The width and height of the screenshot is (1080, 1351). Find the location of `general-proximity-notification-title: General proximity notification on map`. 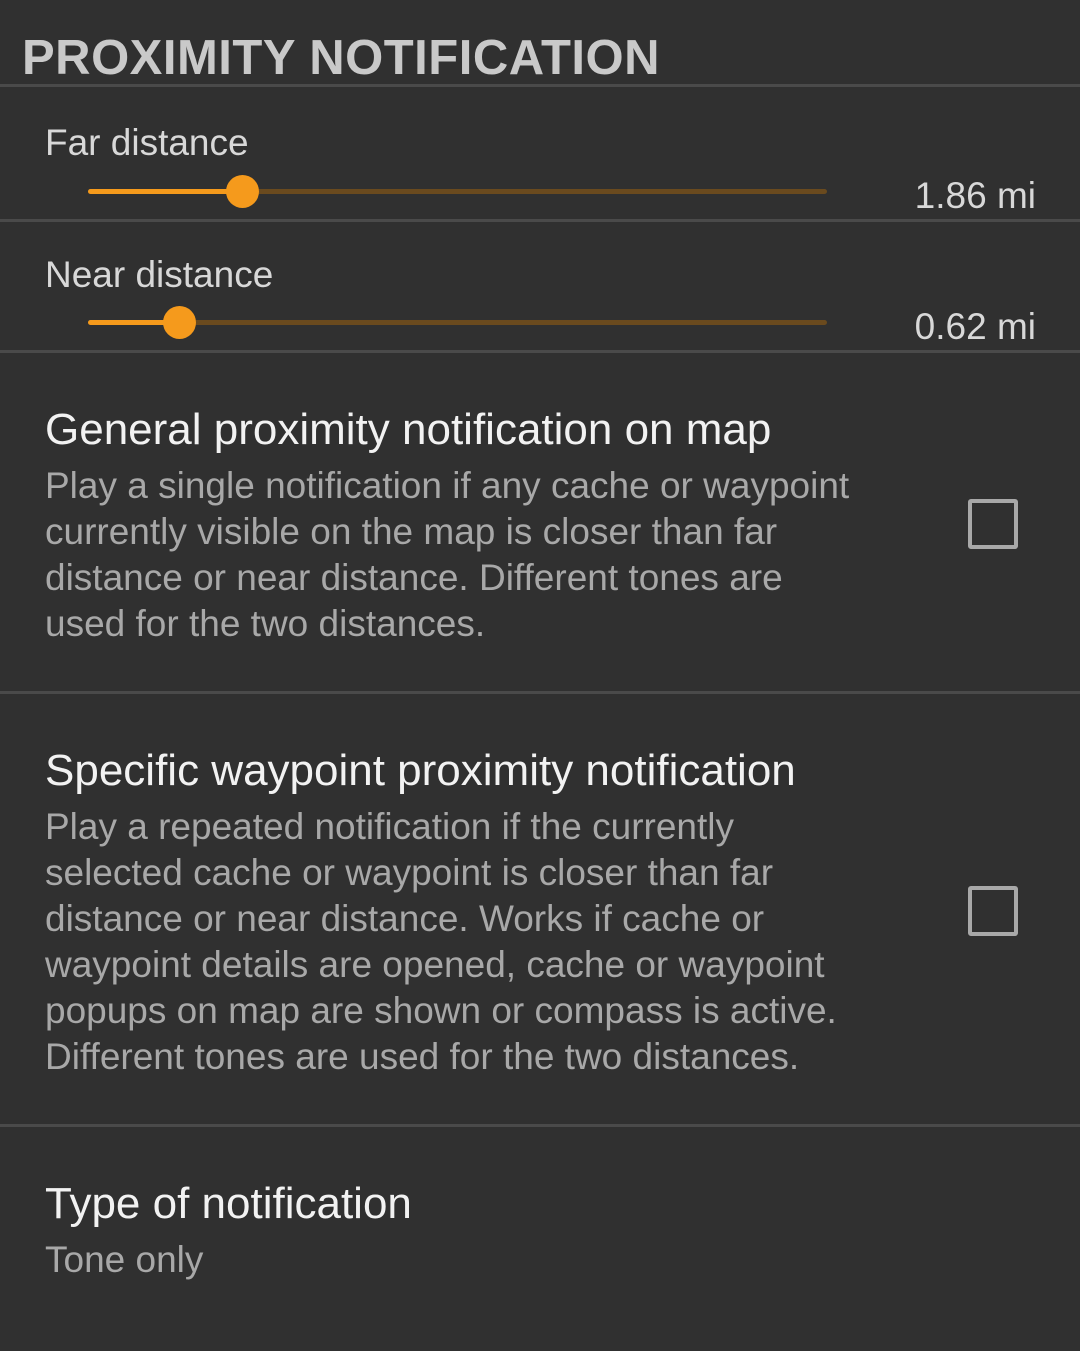

general-proximity-notification-title: General proximity notification on map is located at coordinates (408, 429).